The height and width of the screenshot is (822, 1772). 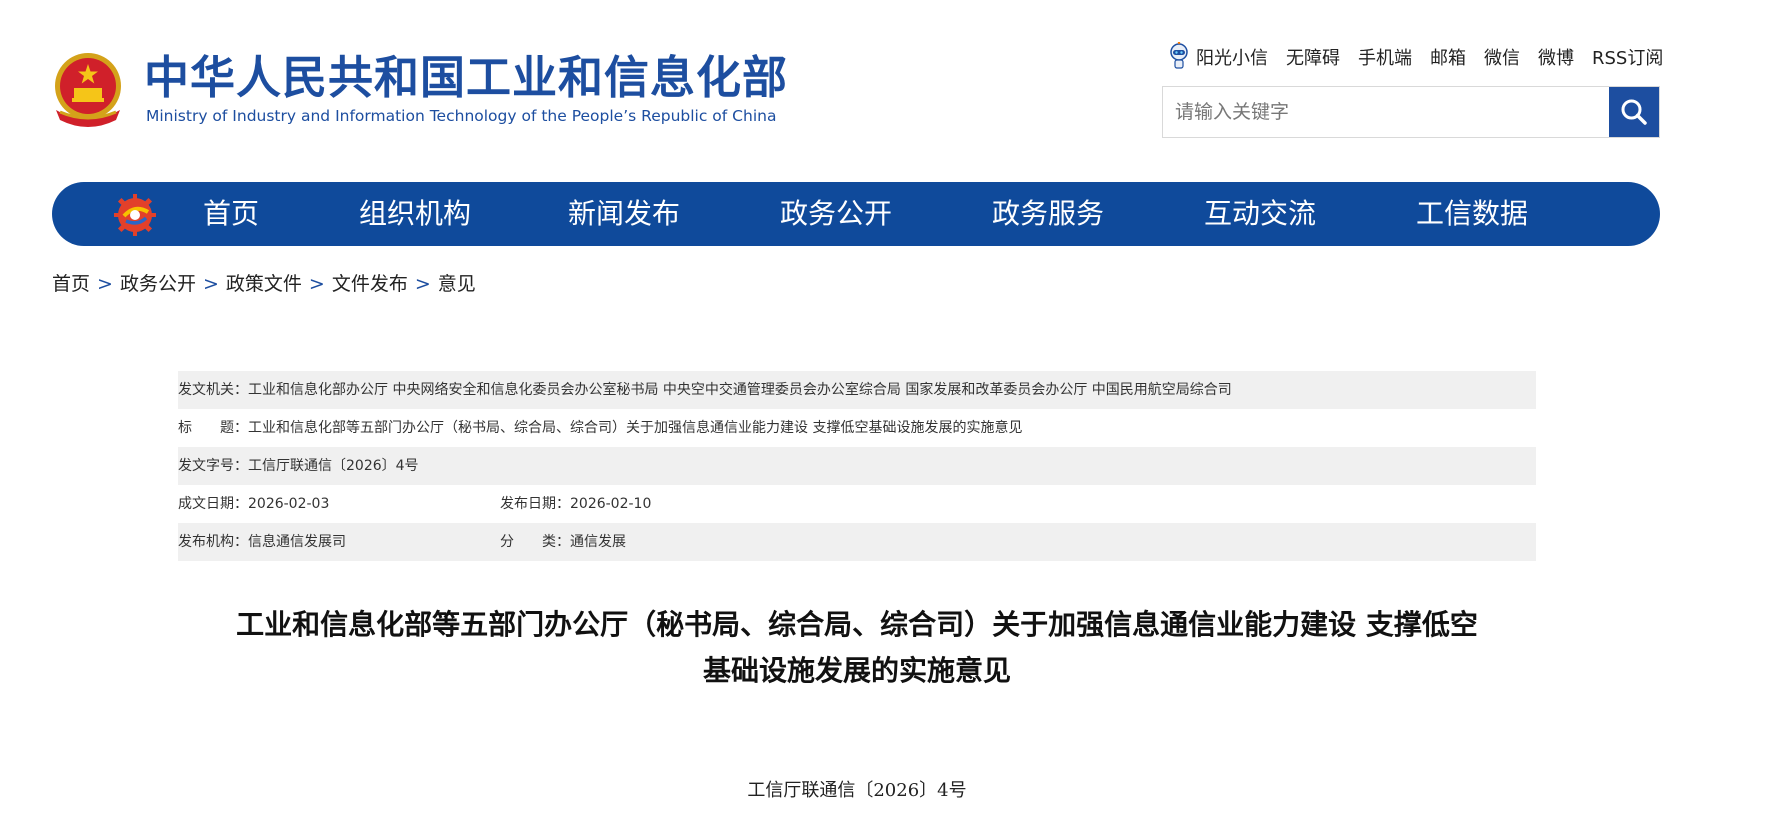 What do you see at coordinates (1472, 214) in the screenshot?
I see `nav-item-data: 工信数据` at bounding box center [1472, 214].